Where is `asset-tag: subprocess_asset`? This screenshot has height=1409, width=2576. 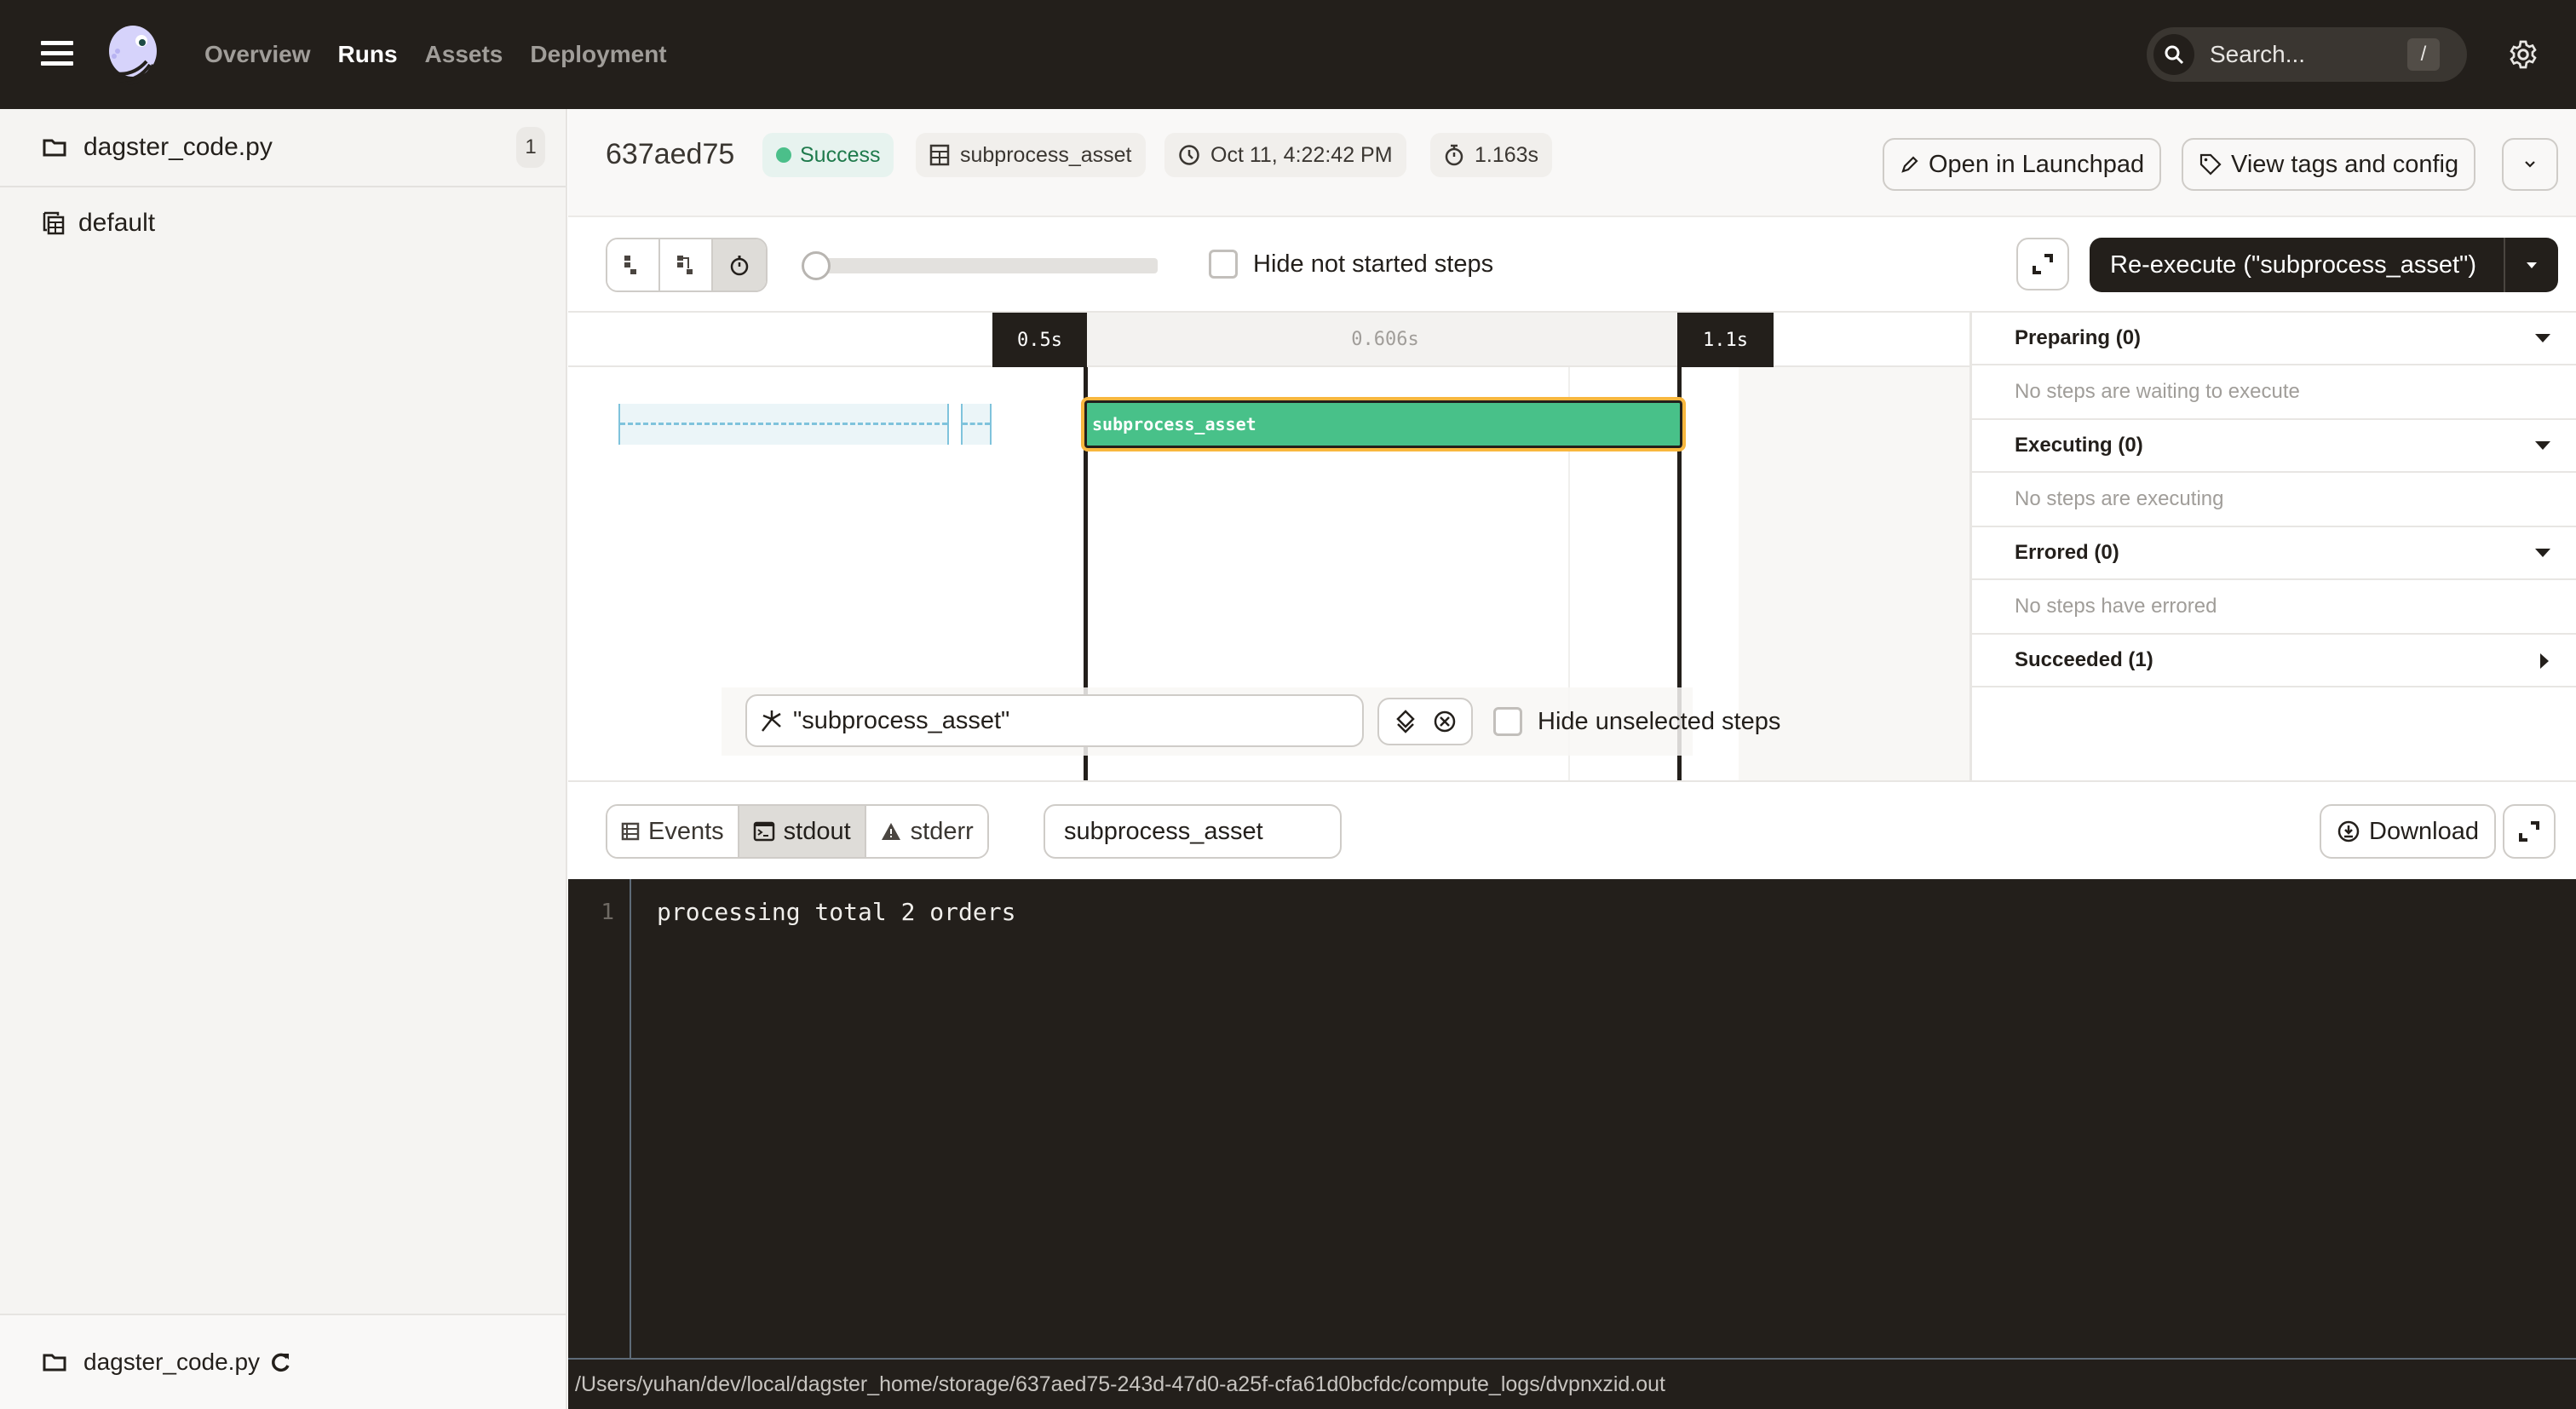 asset-tag: subprocess_asset is located at coordinates (1031, 155).